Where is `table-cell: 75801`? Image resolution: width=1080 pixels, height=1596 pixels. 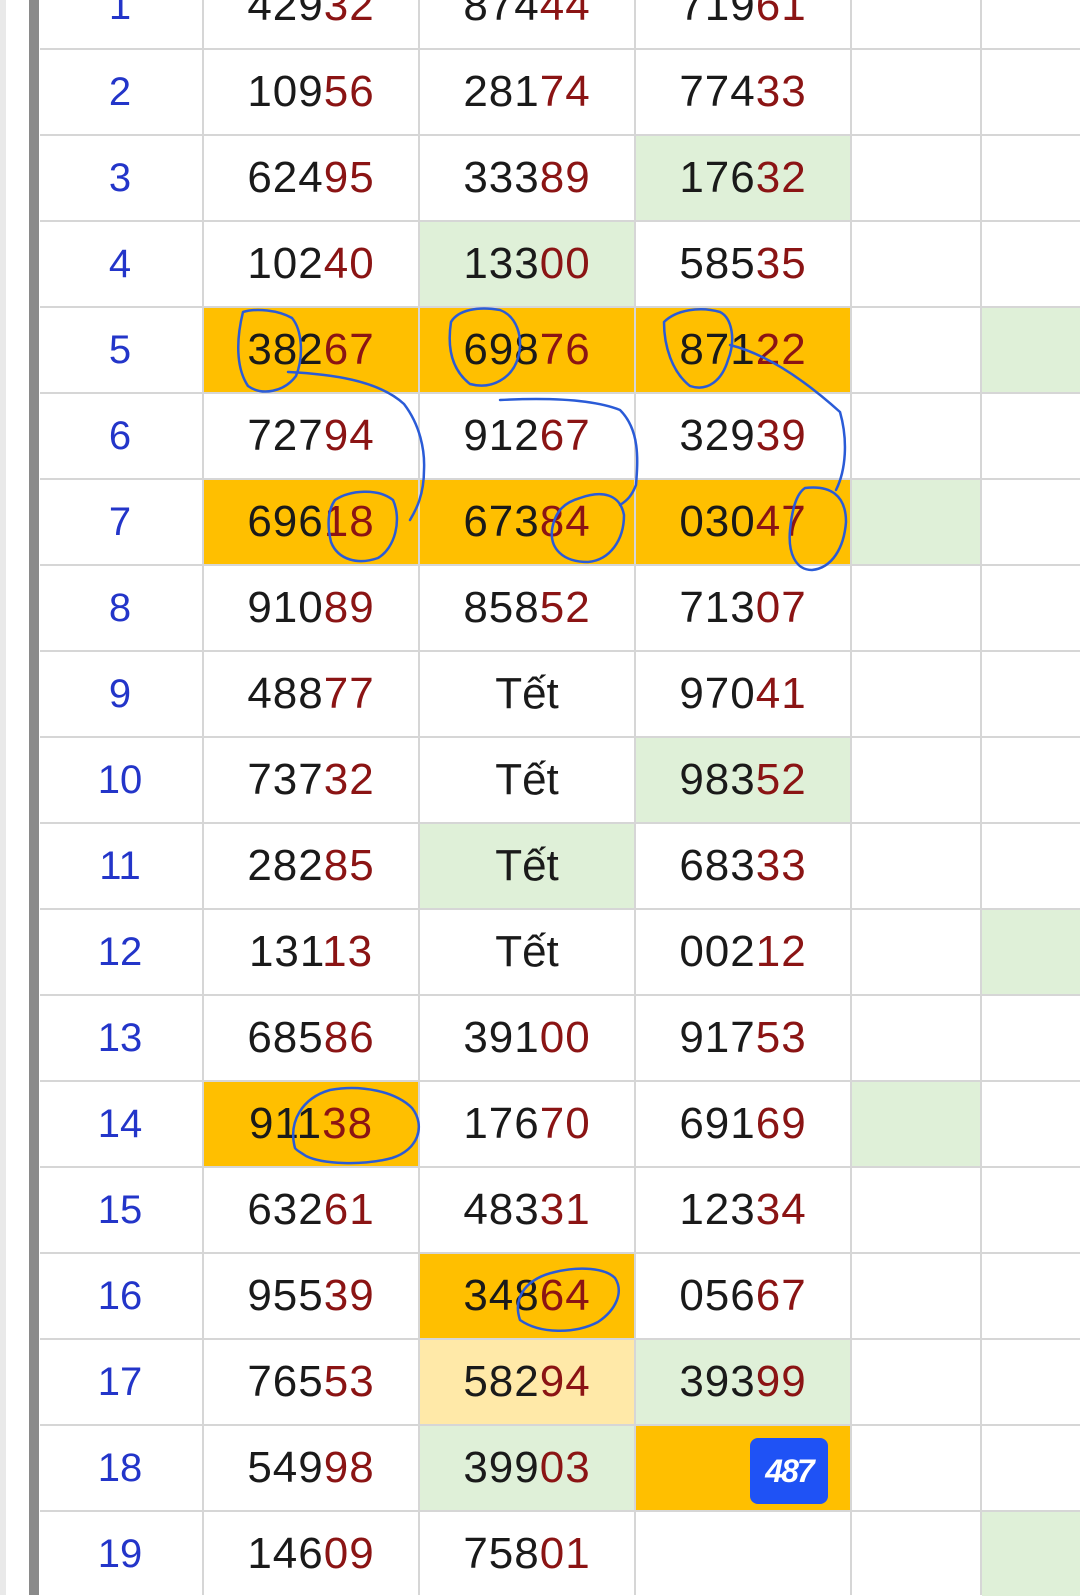 table-cell: 75801 is located at coordinates (527, 1554).